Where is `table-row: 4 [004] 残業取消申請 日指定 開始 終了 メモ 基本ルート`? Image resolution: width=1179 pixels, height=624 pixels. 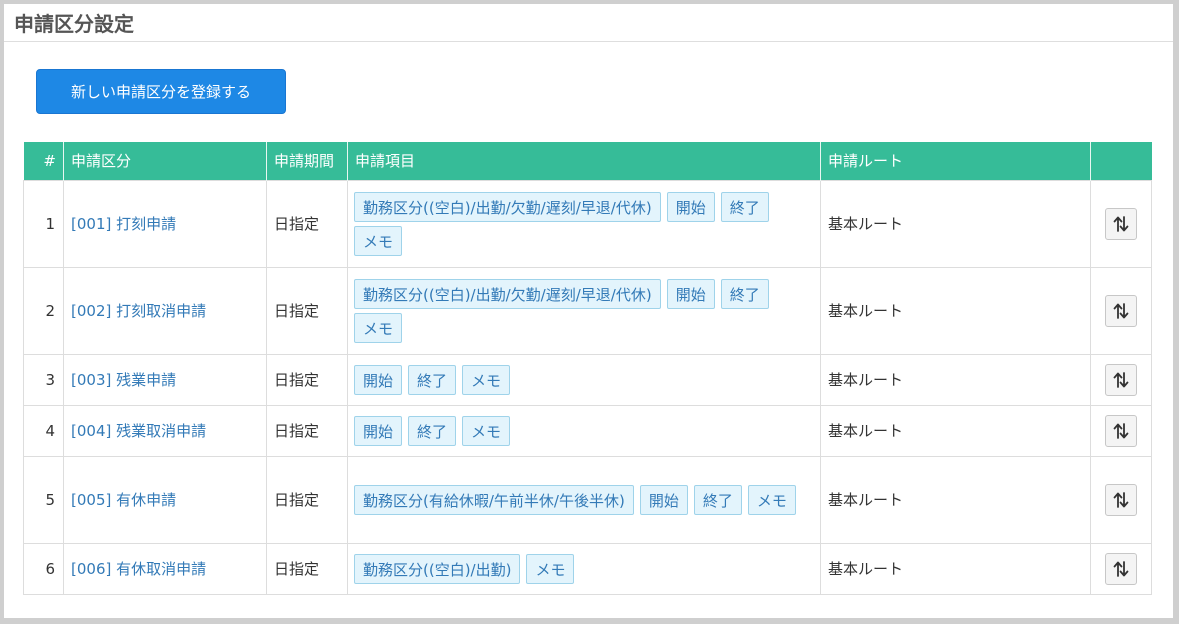 table-row: 4 [004] 残業取消申請 日指定 開始 終了 メモ 基本ルート is located at coordinates (587, 430).